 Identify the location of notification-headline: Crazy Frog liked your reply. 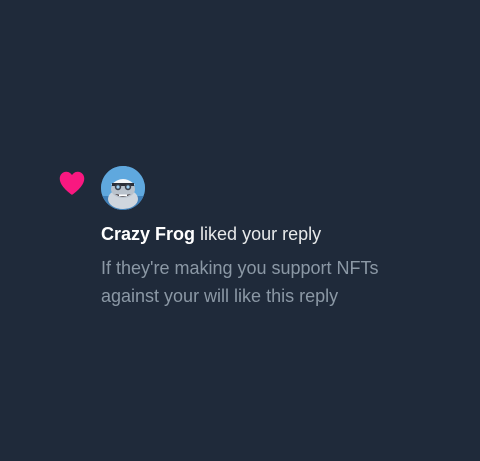
(211, 234).